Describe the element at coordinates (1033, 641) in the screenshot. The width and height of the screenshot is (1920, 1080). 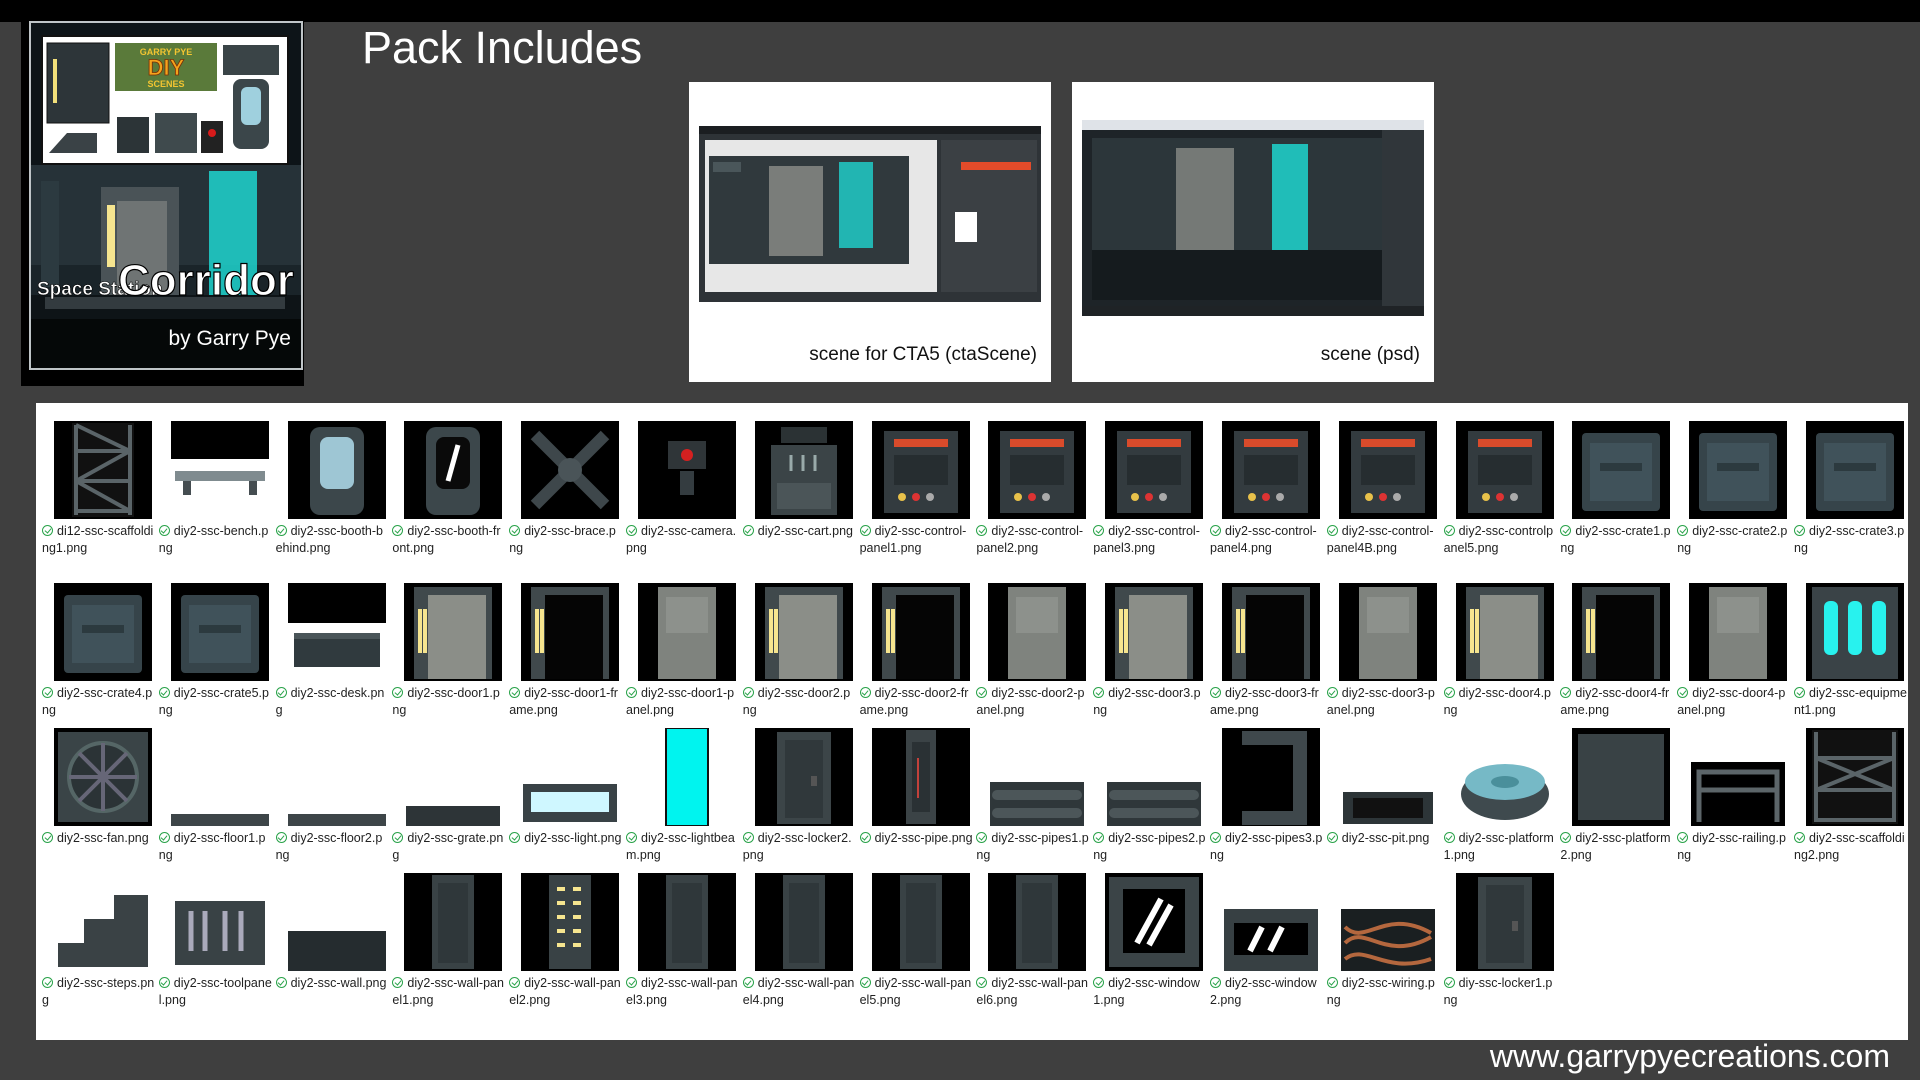
I see `file-item: diy2-ssc-door2-panel.png` at that location.